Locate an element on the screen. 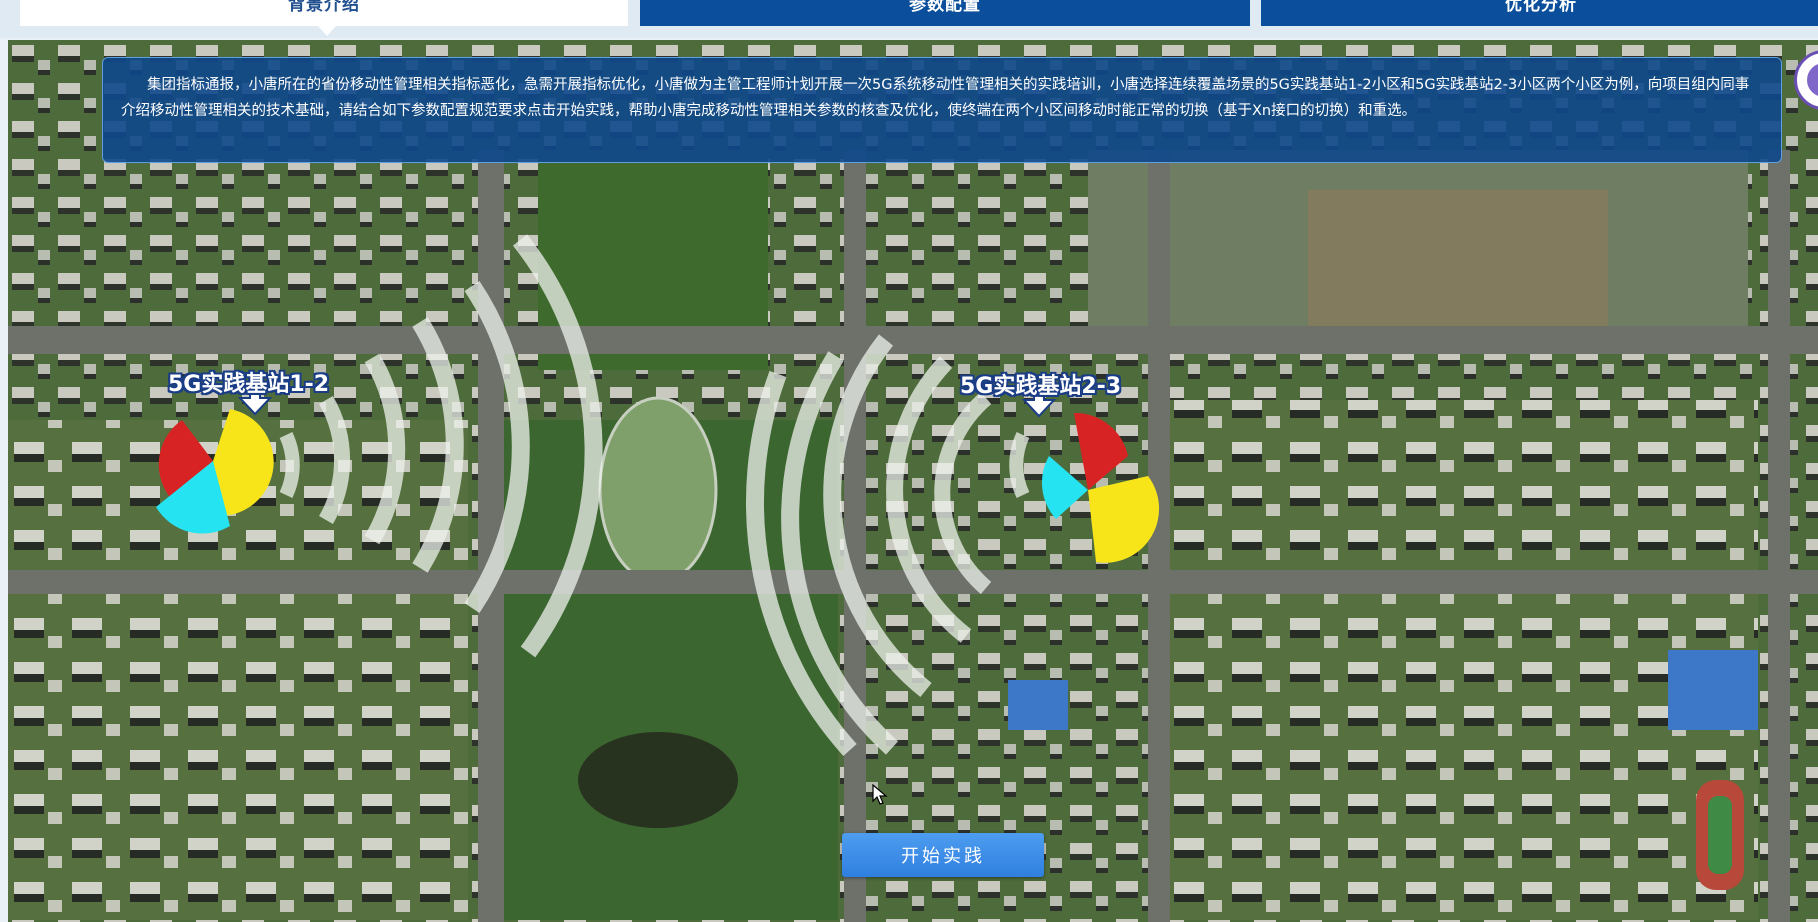 The image size is (1818, 922). bare-ground is located at coordinates (1458, 260).